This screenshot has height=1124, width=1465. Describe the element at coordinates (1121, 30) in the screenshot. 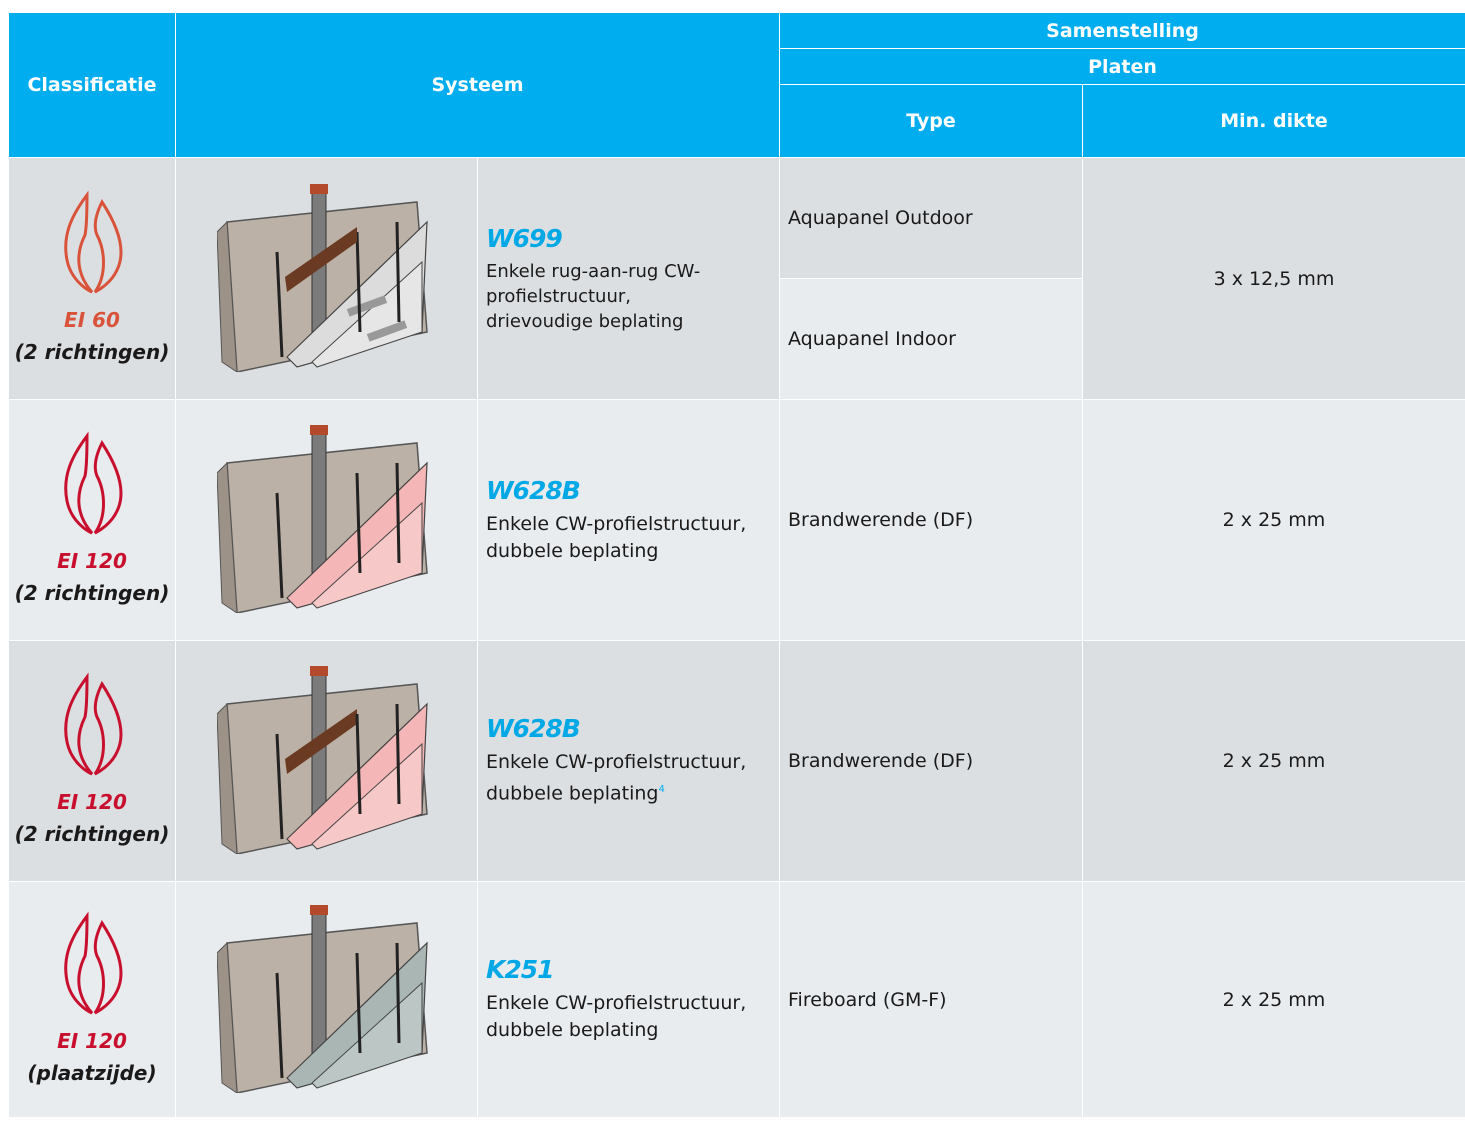

I see `header-samenstelling: Samenstelling` at that location.